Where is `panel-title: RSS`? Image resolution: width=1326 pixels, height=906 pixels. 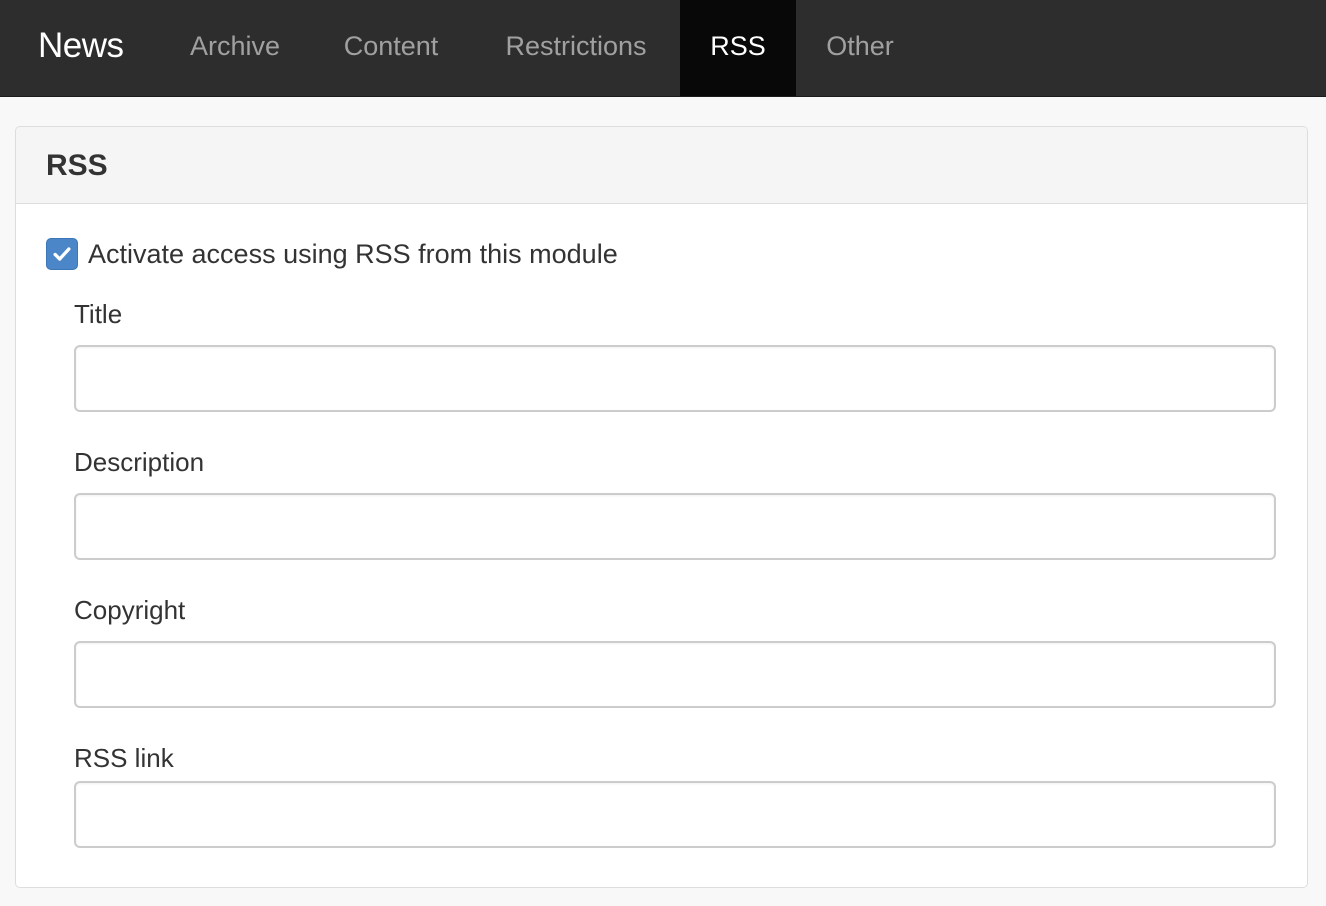
panel-title: RSS is located at coordinates (77, 165).